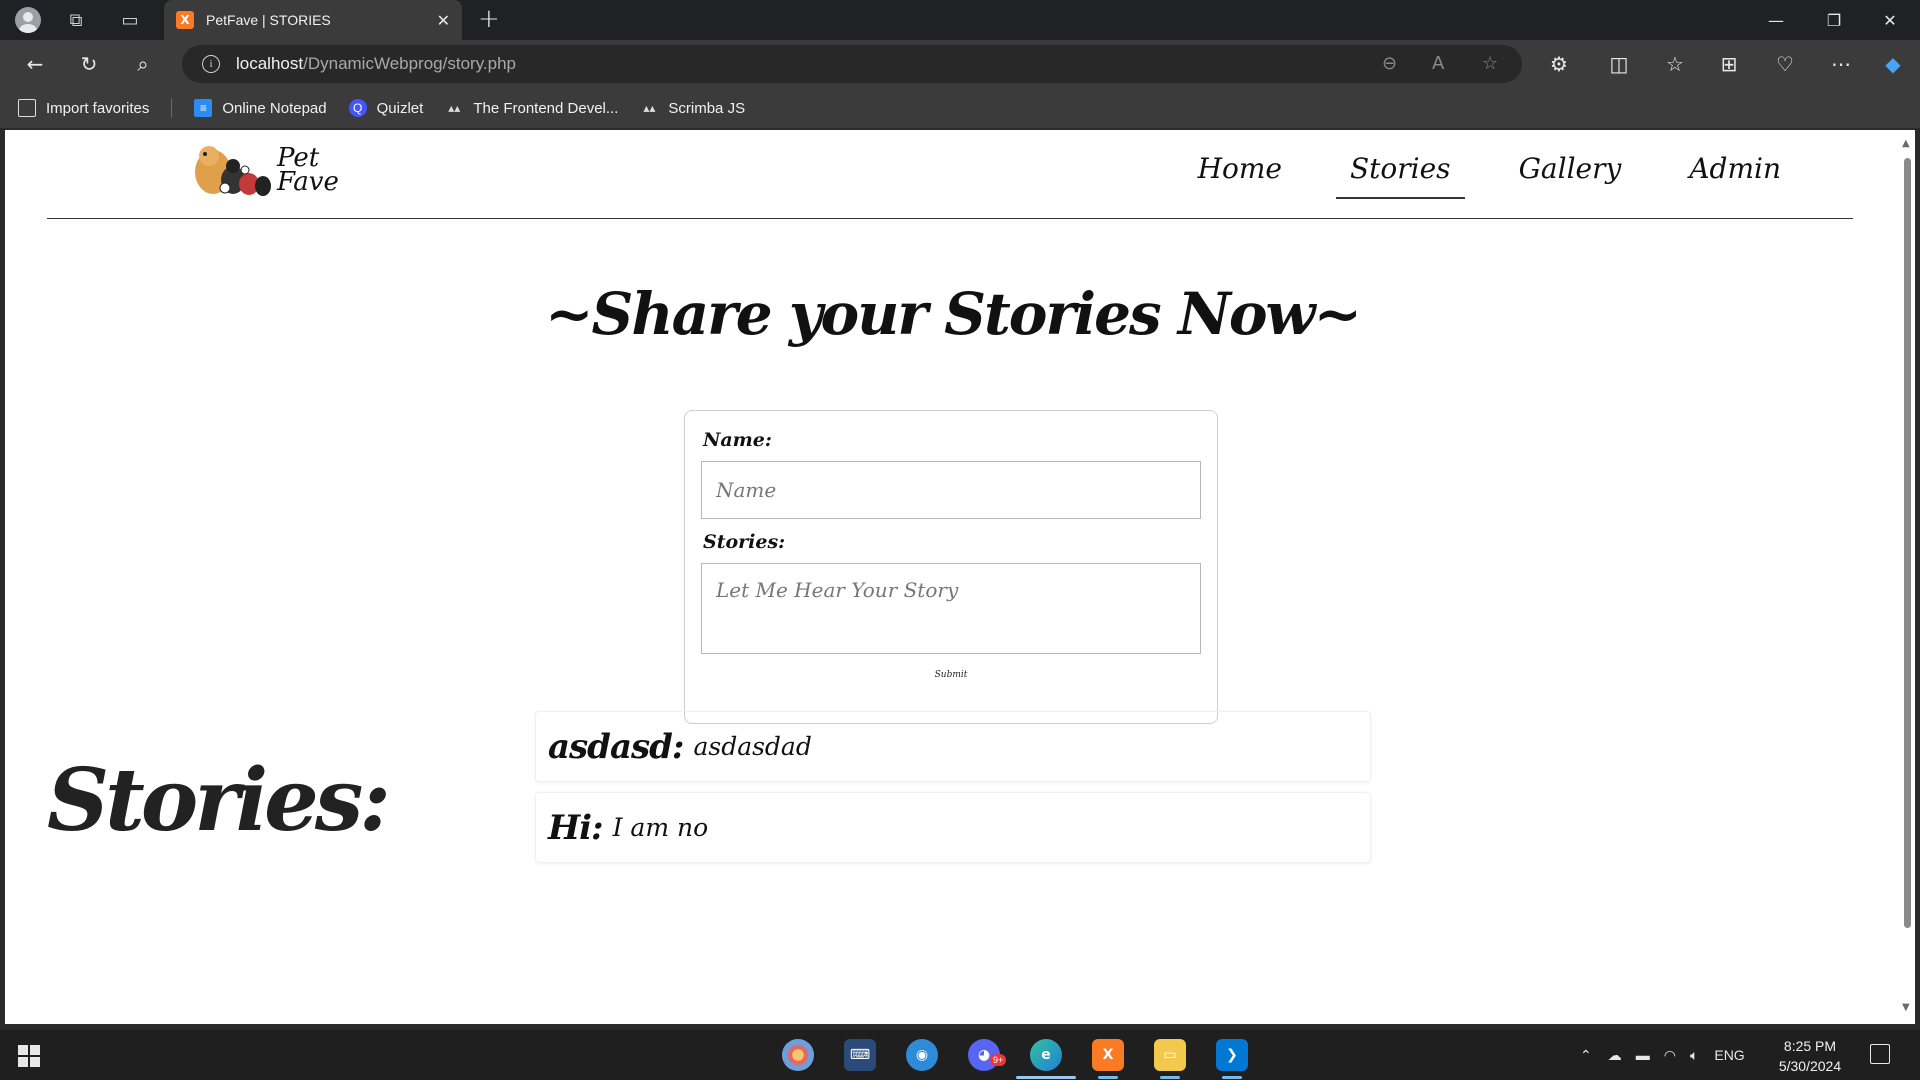  Describe the element at coordinates (29, 1056) in the screenshot. I see `windows-start-icon` at that location.